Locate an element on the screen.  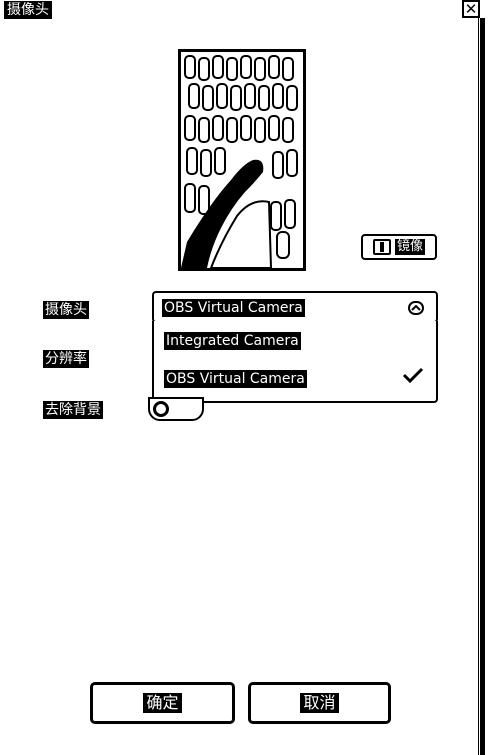
mirror-button: 镜像 is located at coordinates (399, 247).